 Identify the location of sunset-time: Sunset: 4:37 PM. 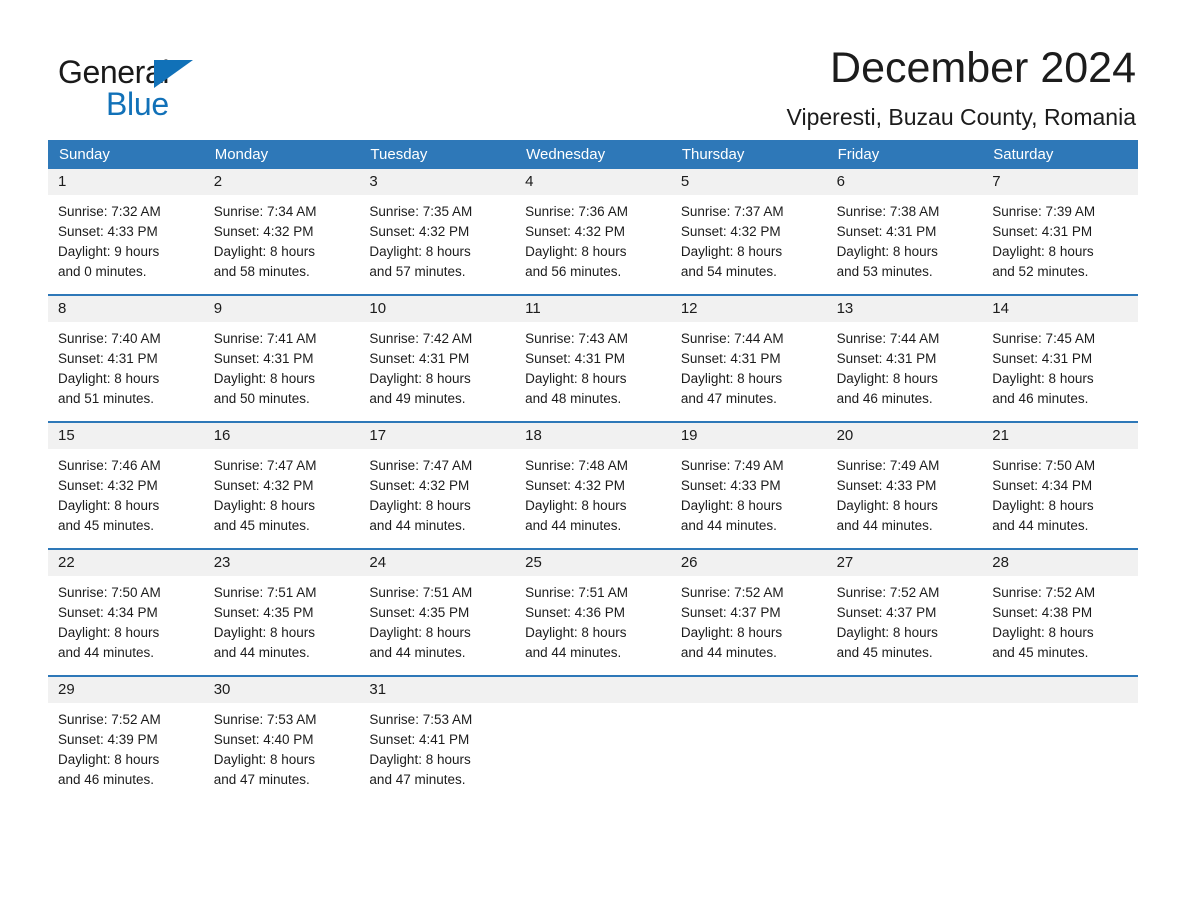
(730, 612).